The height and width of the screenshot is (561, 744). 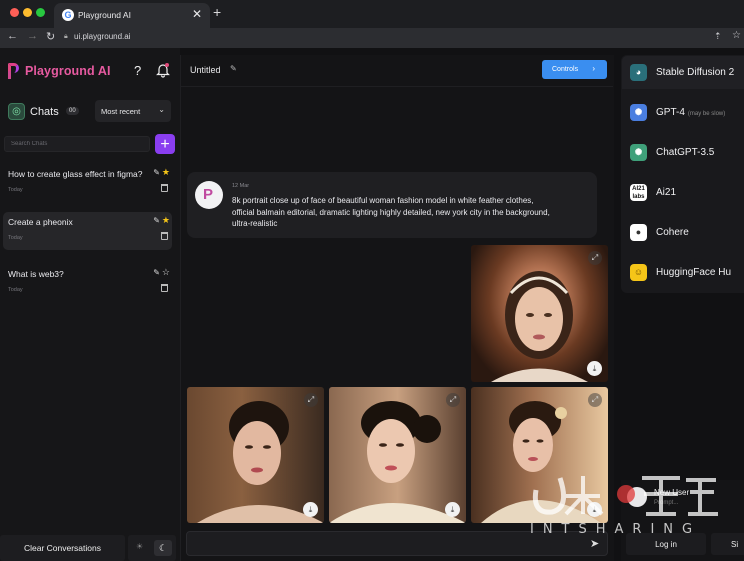 What do you see at coordinates (161, 109) in the screenshot?
I see `chevron-down-icon: ⌄` at bounding box center [161, 109].